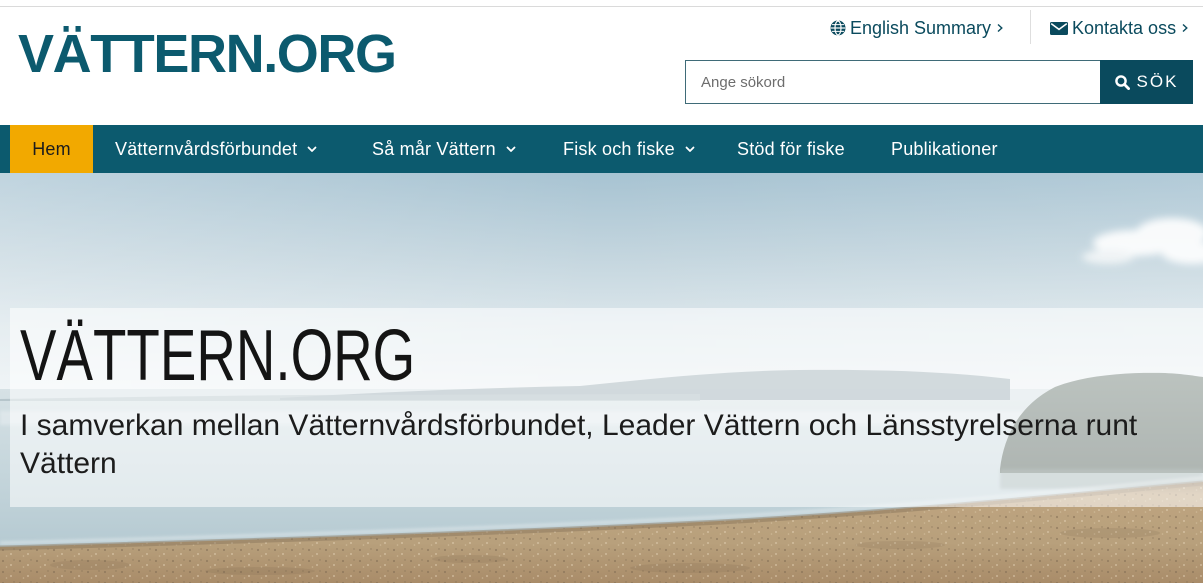 This screenshot has width=1203, height=583. I want to click on nav-item-label: Publikationer, so click(944, 148).